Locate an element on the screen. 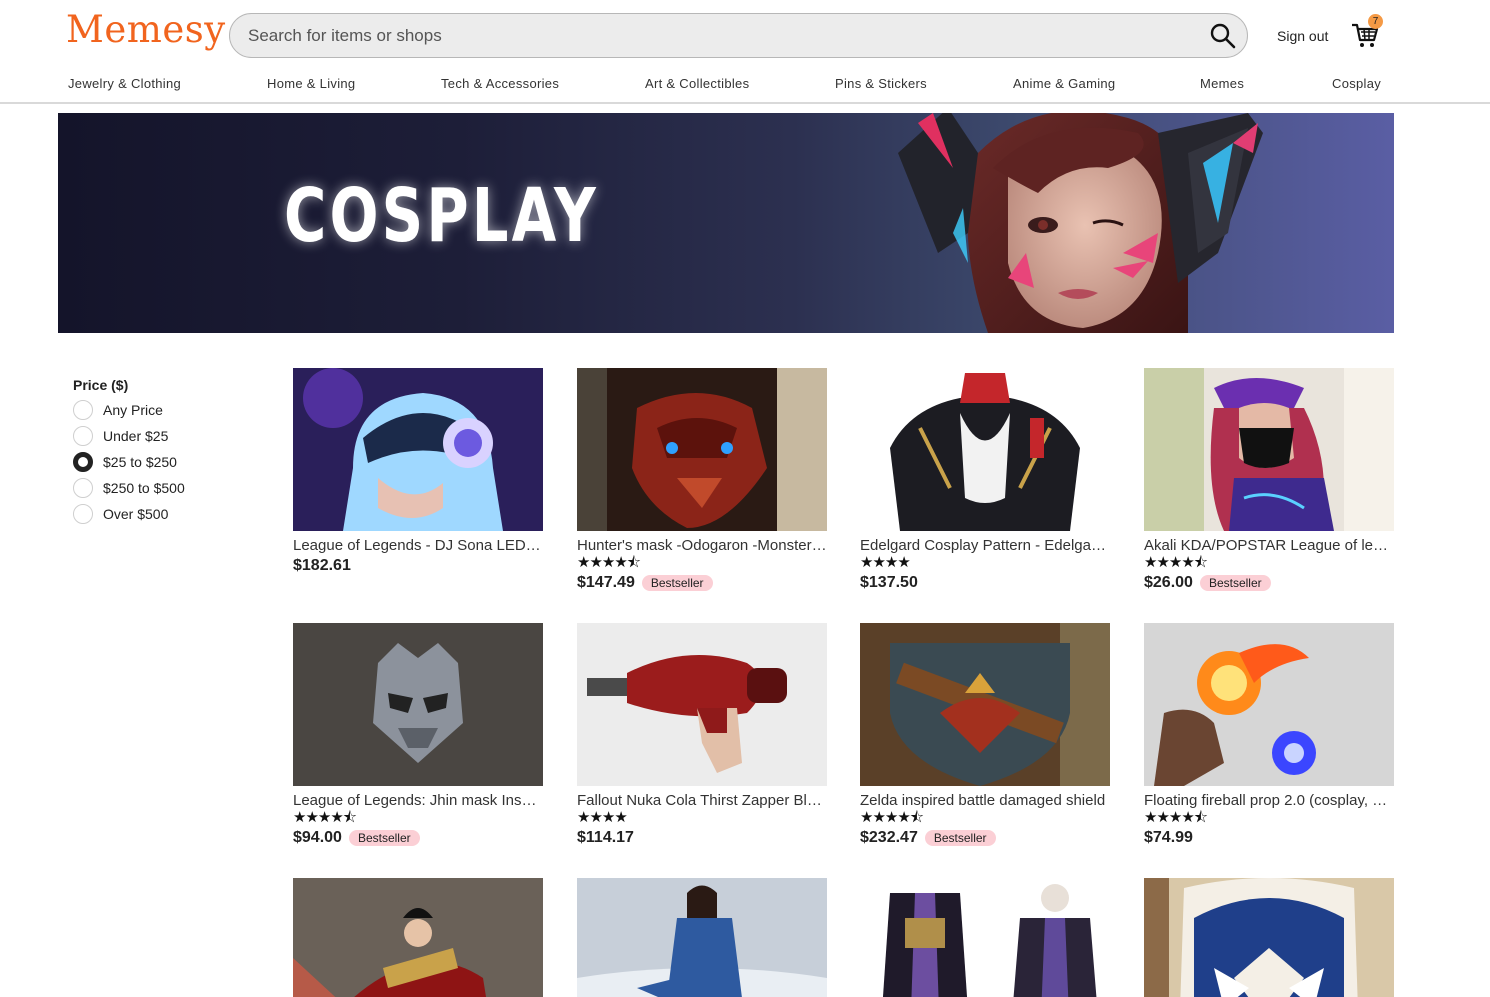 The width and height of the screenshot is (1490, 997). radio-label: $25 to $250 is located at coordinates (140, 462).